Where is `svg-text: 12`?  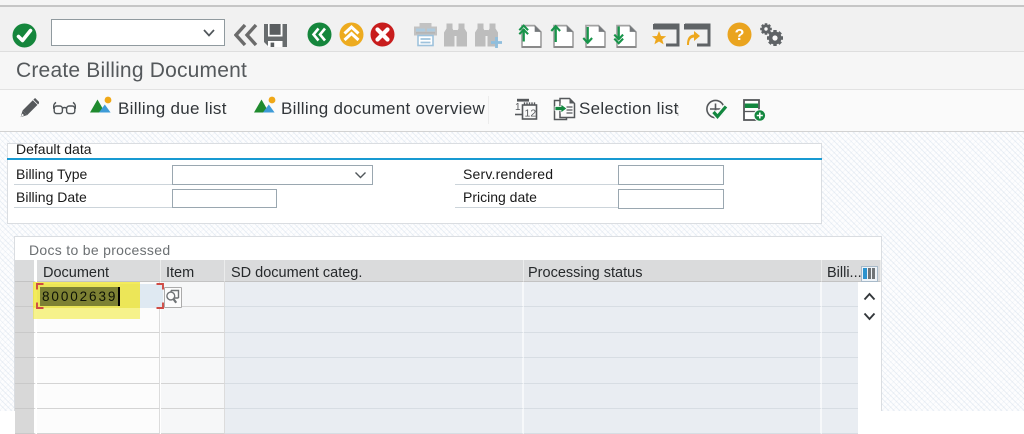
svg-text: 12 is located at coordinates (531, 114).